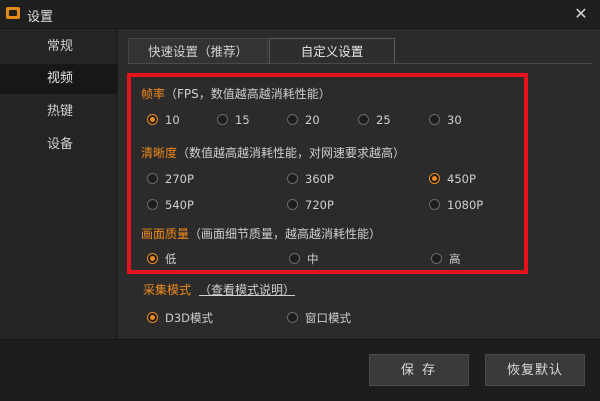  What do you see at coordinates (13, 13) in the screenshot?
I see `settings-app-icon` at bounding box center [13, 13].